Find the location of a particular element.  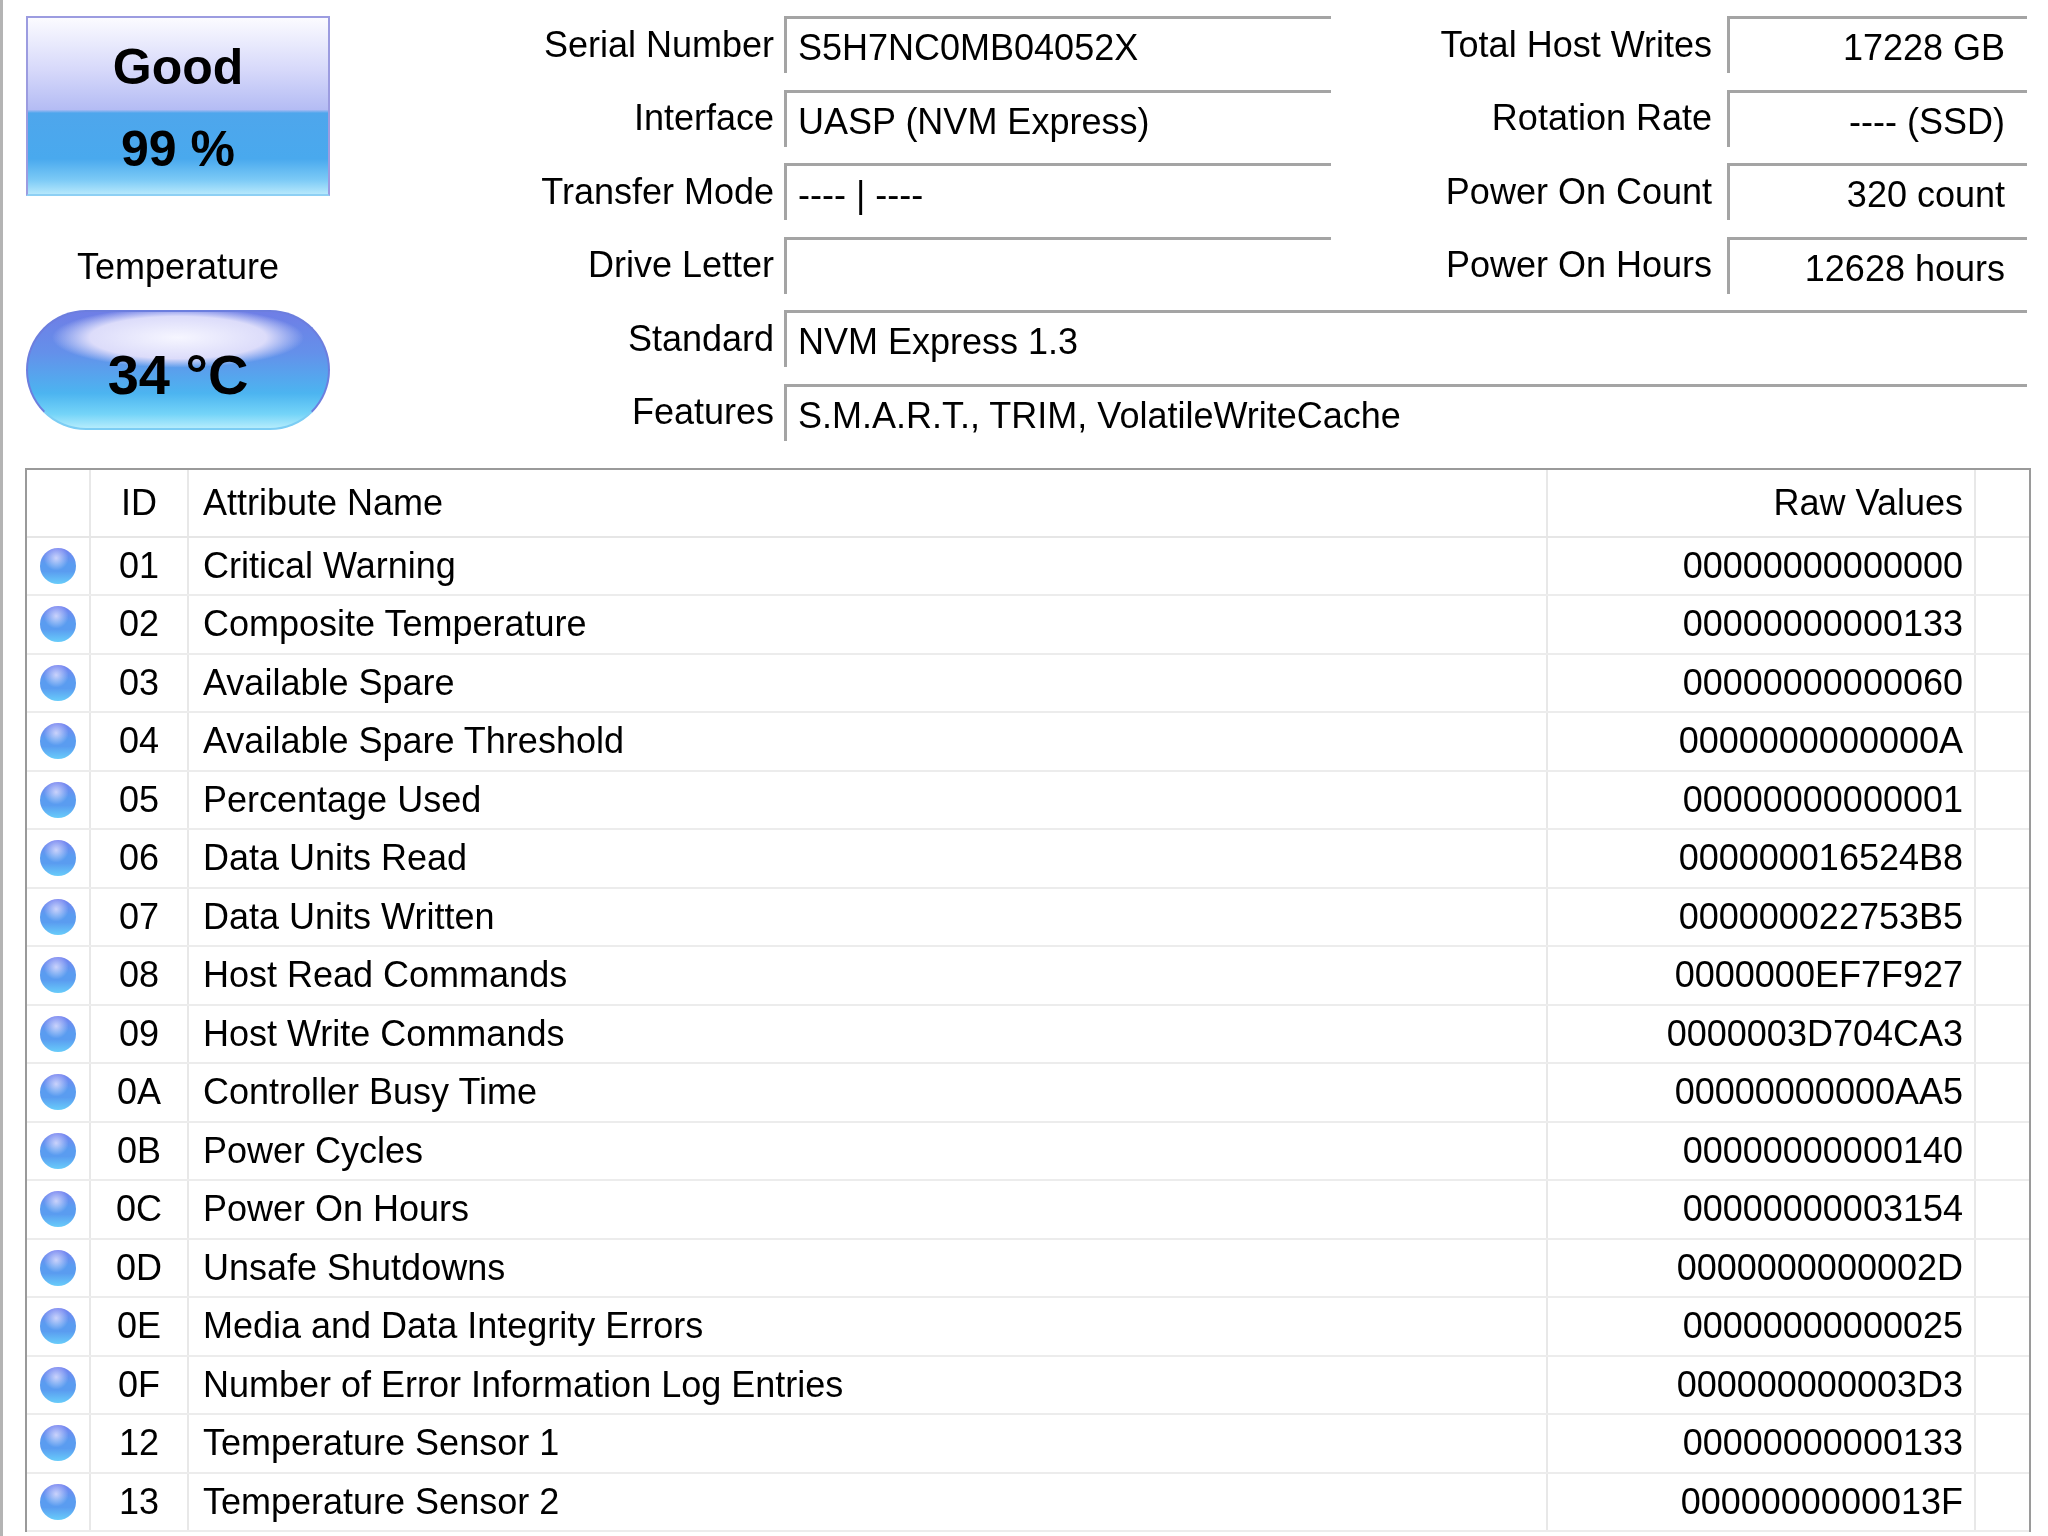

table-cell: Power On Hours is located at coordinates (868, 1209).